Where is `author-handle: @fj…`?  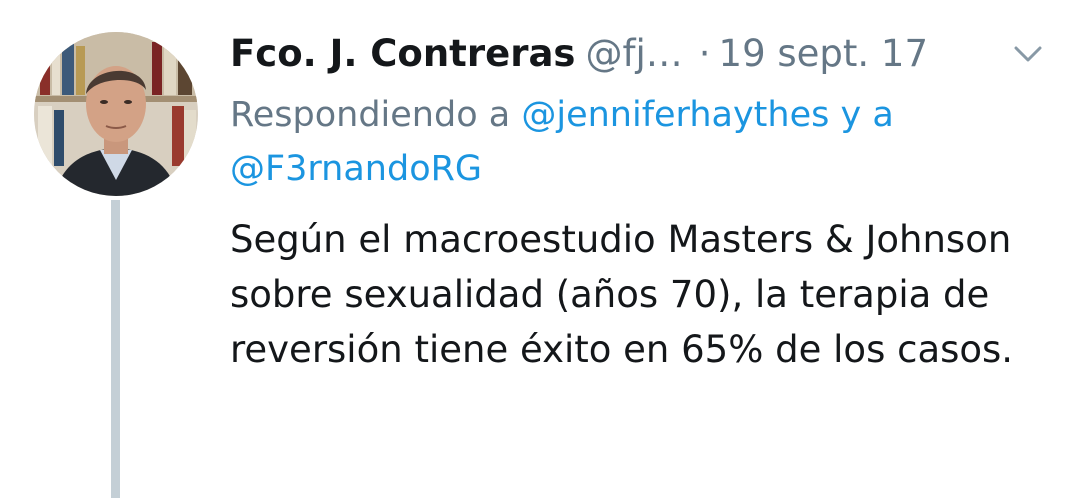
author-handle: @fj… is located at coordinates (633, 53).